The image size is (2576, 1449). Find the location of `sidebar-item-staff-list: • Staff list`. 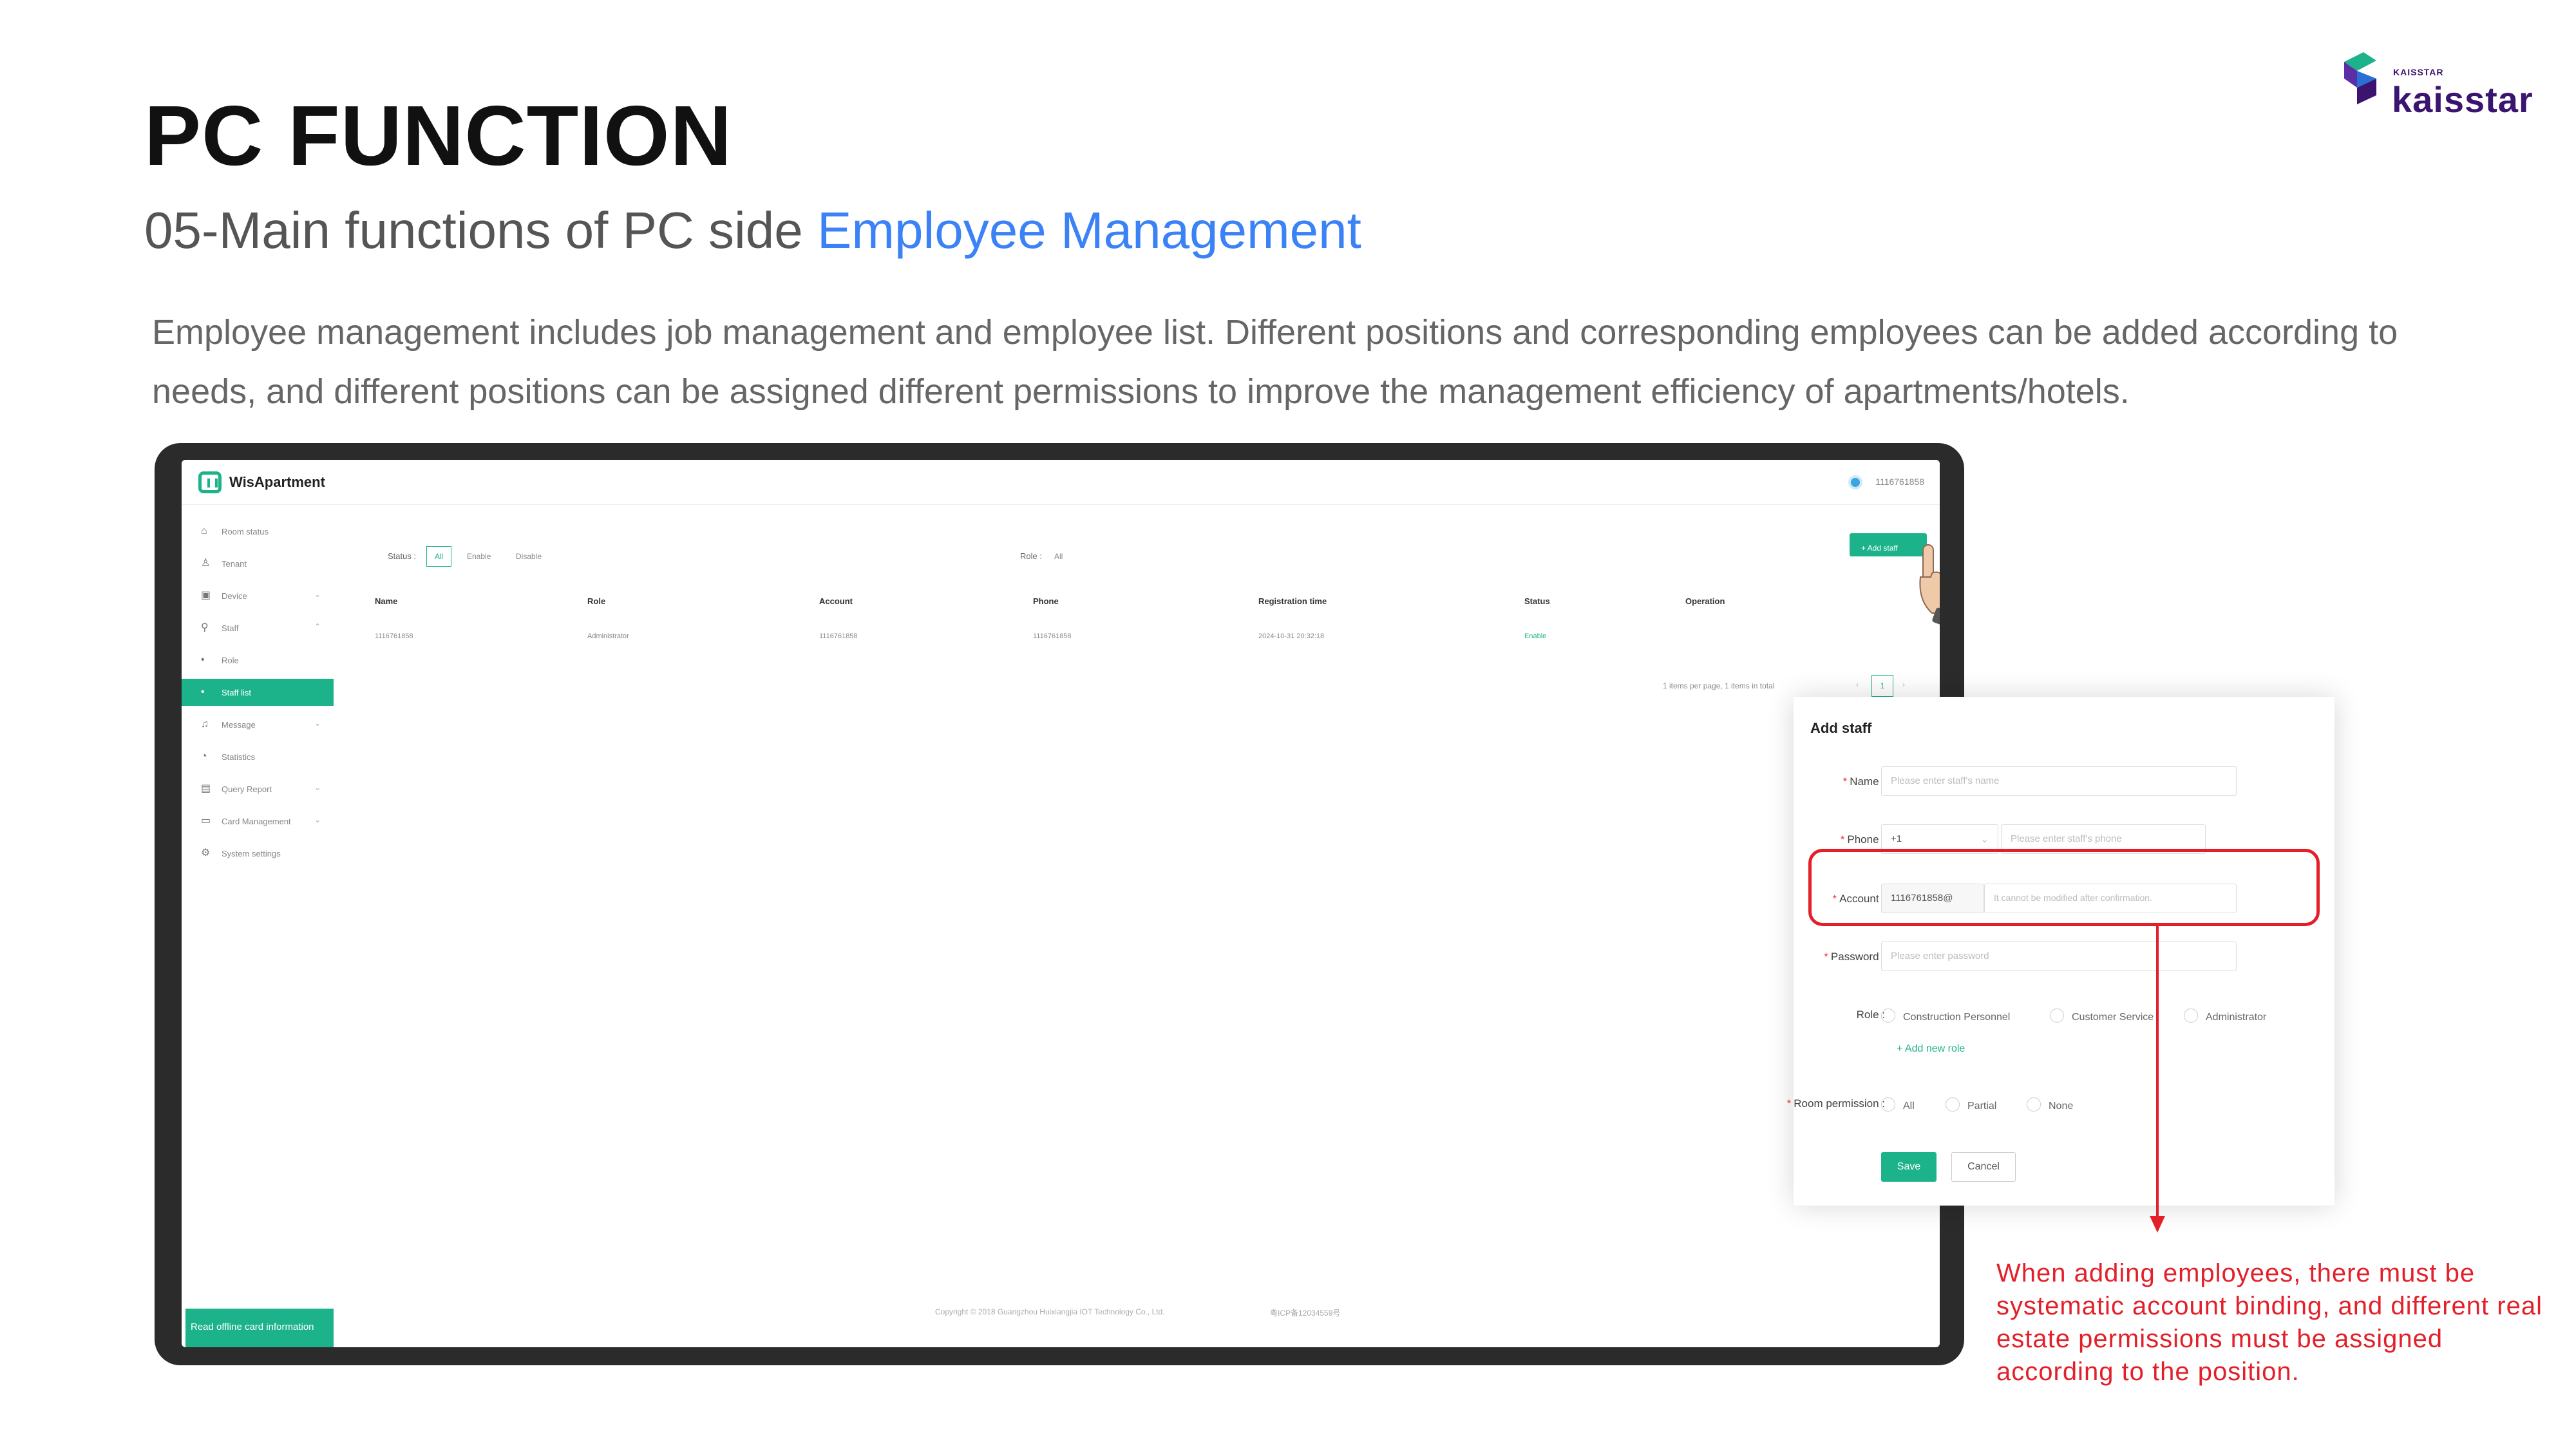

sidebar-item-staff-list: • Staff list is located at coordinates (258, 692).